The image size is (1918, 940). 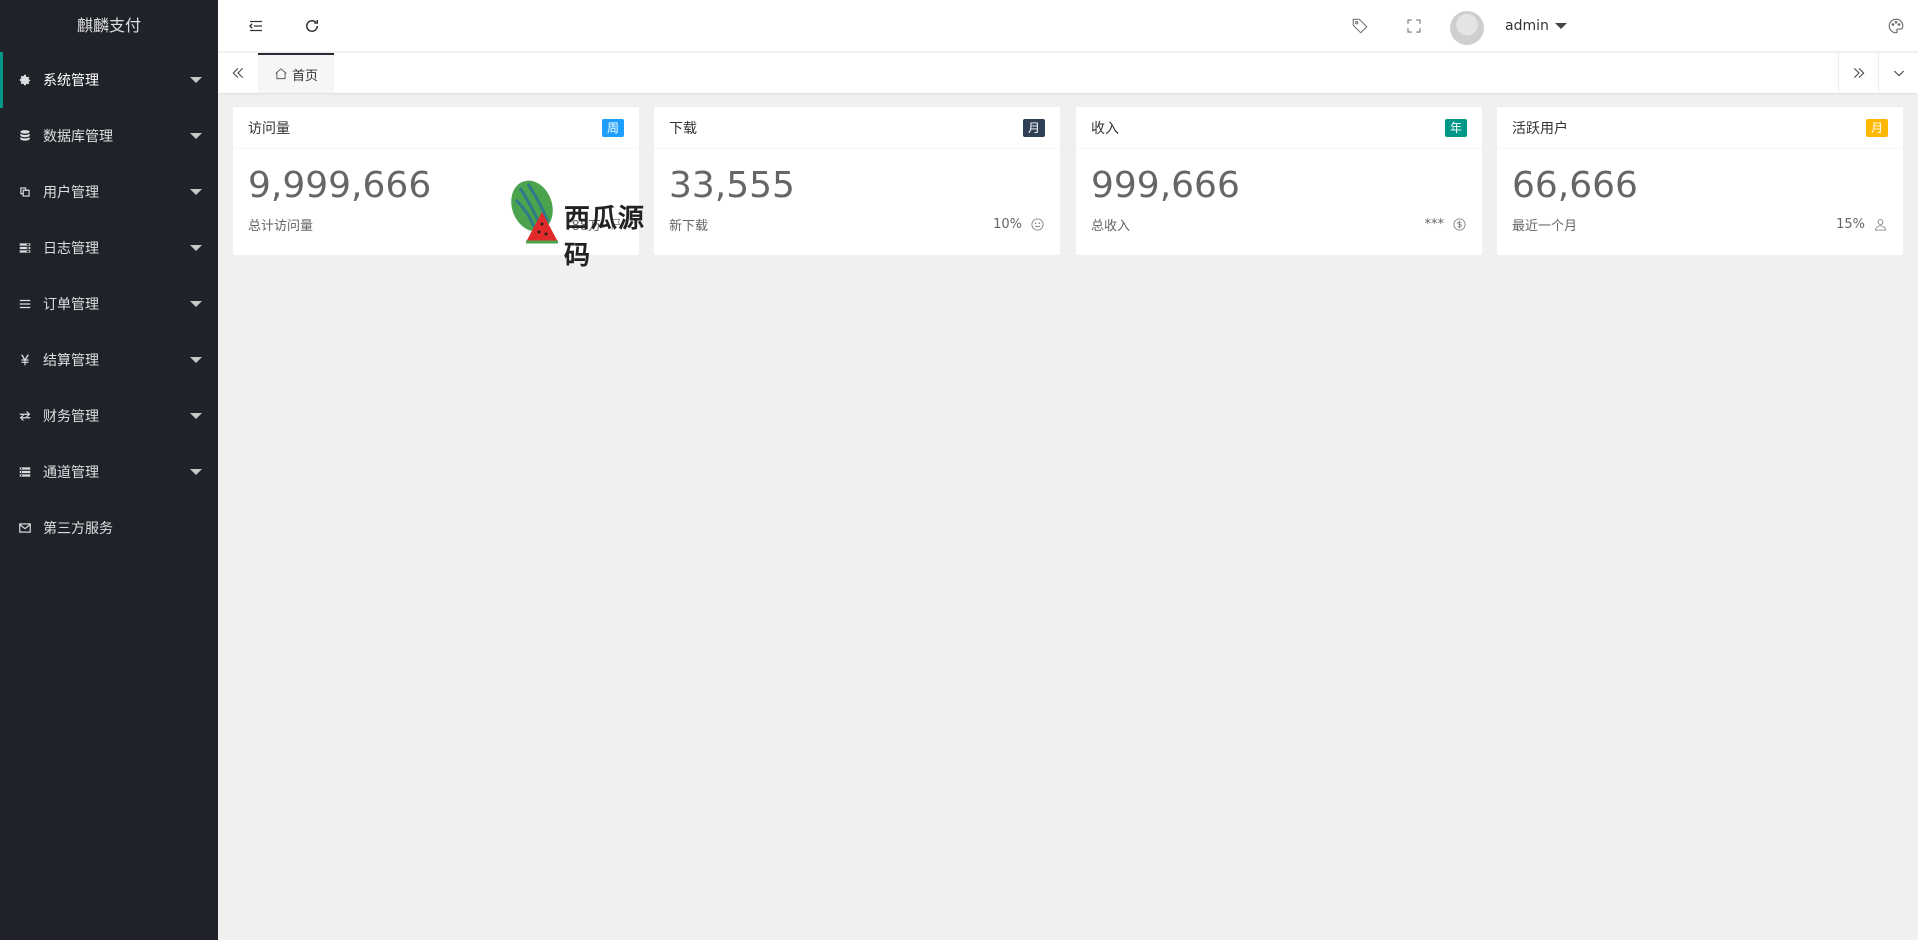 What do you see at coordinates (25, 248) in the screenshot?
I see `log-icon` at bounding box center [25, 248].